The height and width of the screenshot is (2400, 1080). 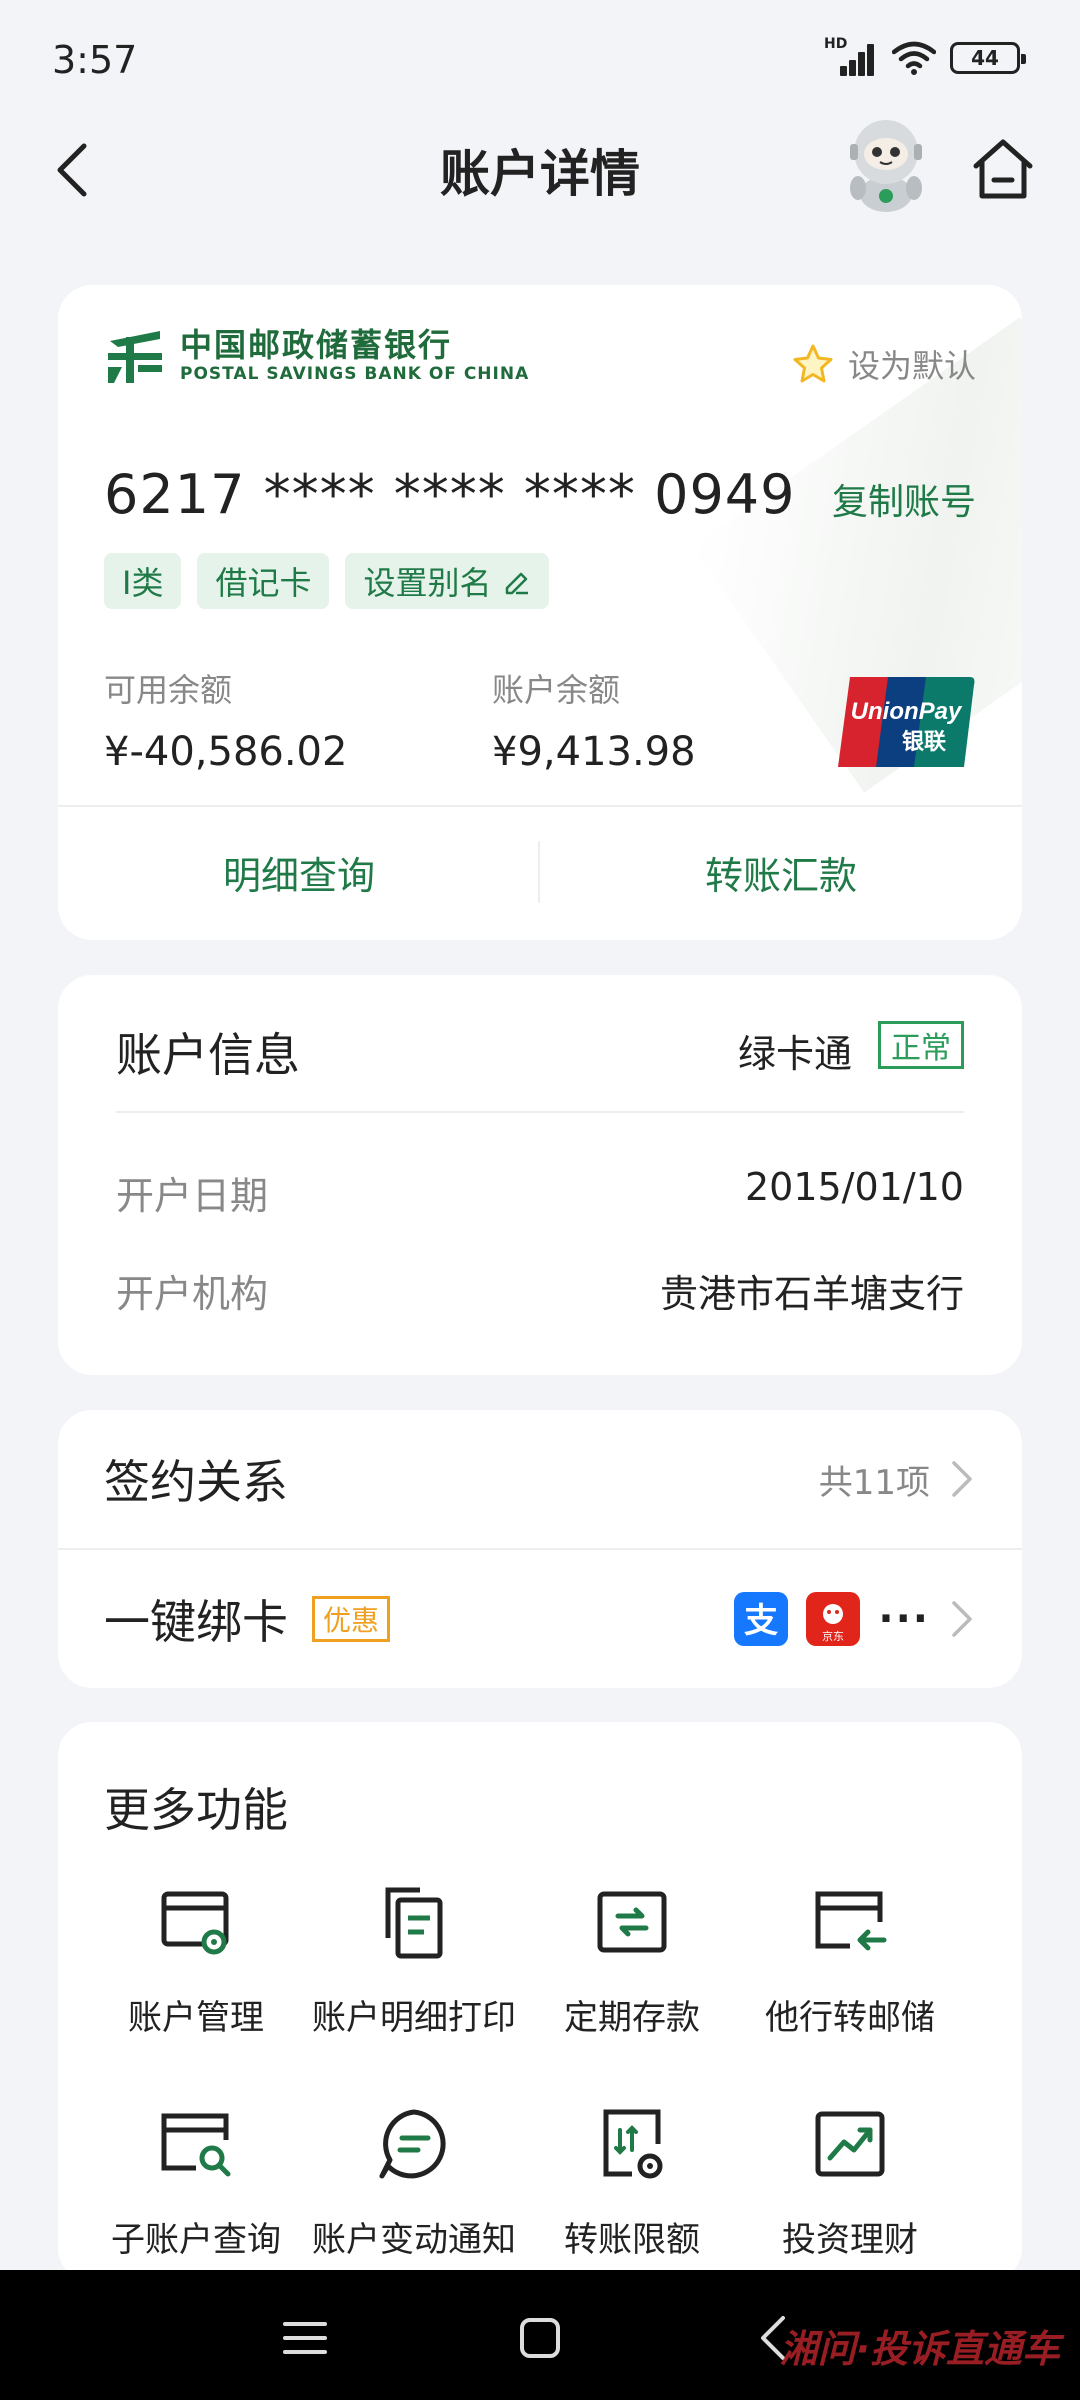 I want to click on bank-name-en: POSTAL SAVINGS BANK OF CHINA, so click(x=355, y=374).